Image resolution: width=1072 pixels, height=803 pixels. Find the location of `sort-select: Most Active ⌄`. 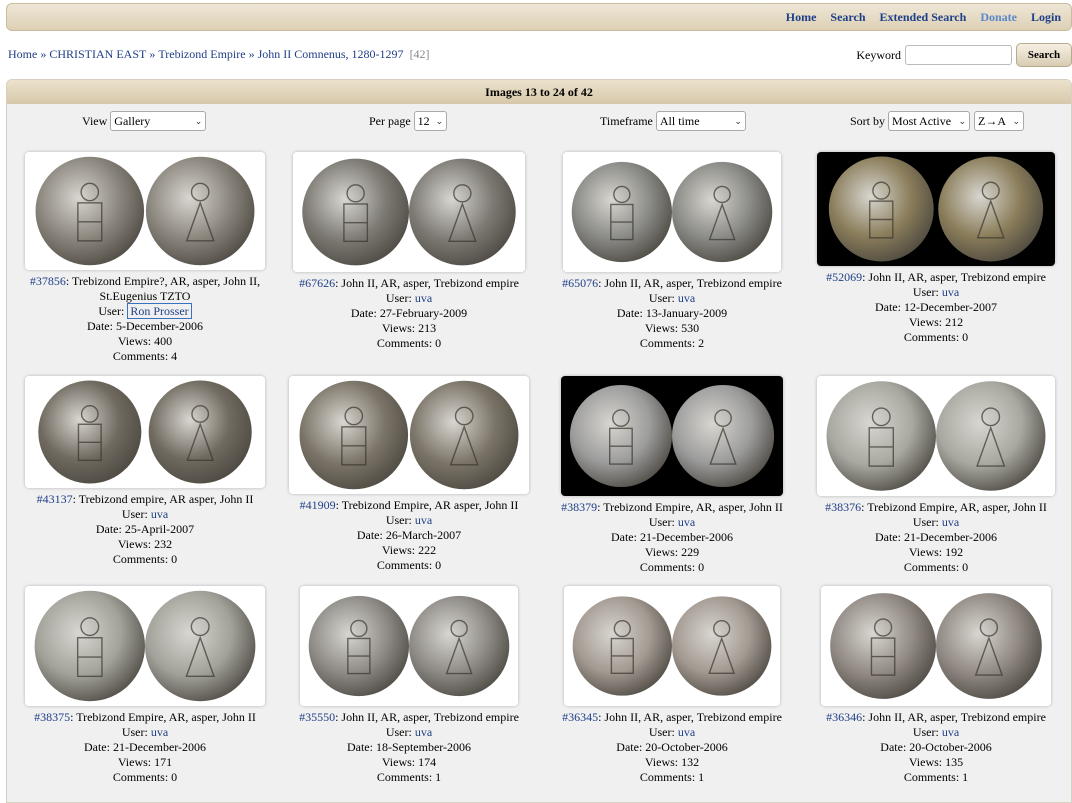

sort-select: Most Active ⌄ is located at coordinates (929, 121).